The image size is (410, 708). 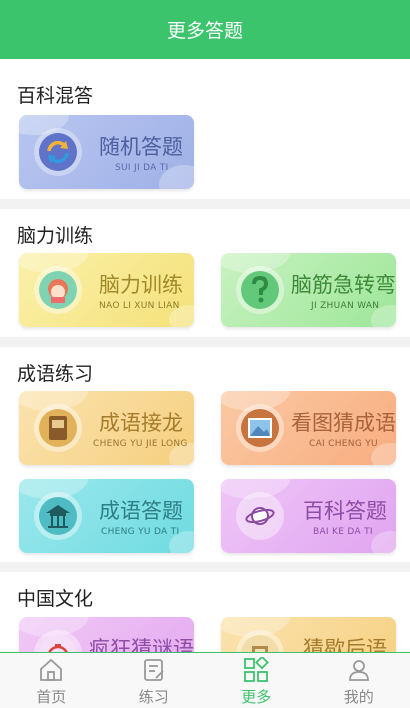 I want to click on card-title: 猜歇后语, so click(x=345, y=644).